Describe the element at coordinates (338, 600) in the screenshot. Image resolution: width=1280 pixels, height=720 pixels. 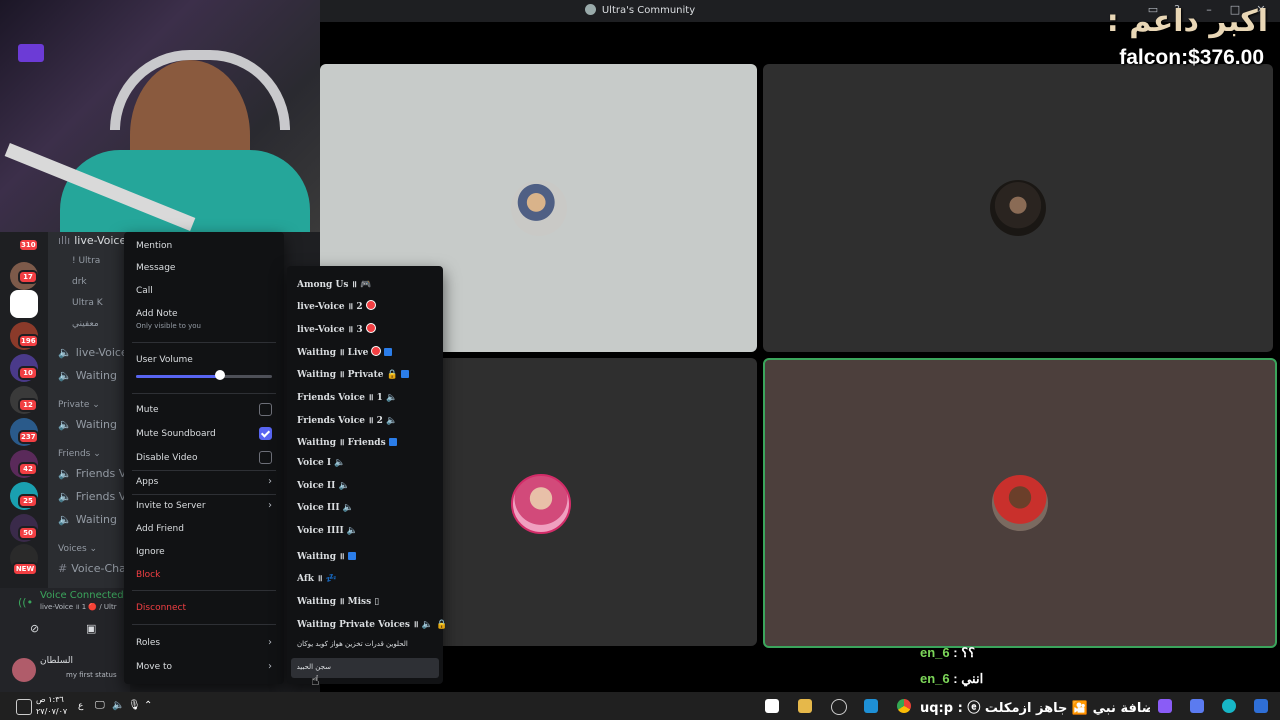
I see `move-target-channel: Waiting ॥ Miss ▯` at that location.